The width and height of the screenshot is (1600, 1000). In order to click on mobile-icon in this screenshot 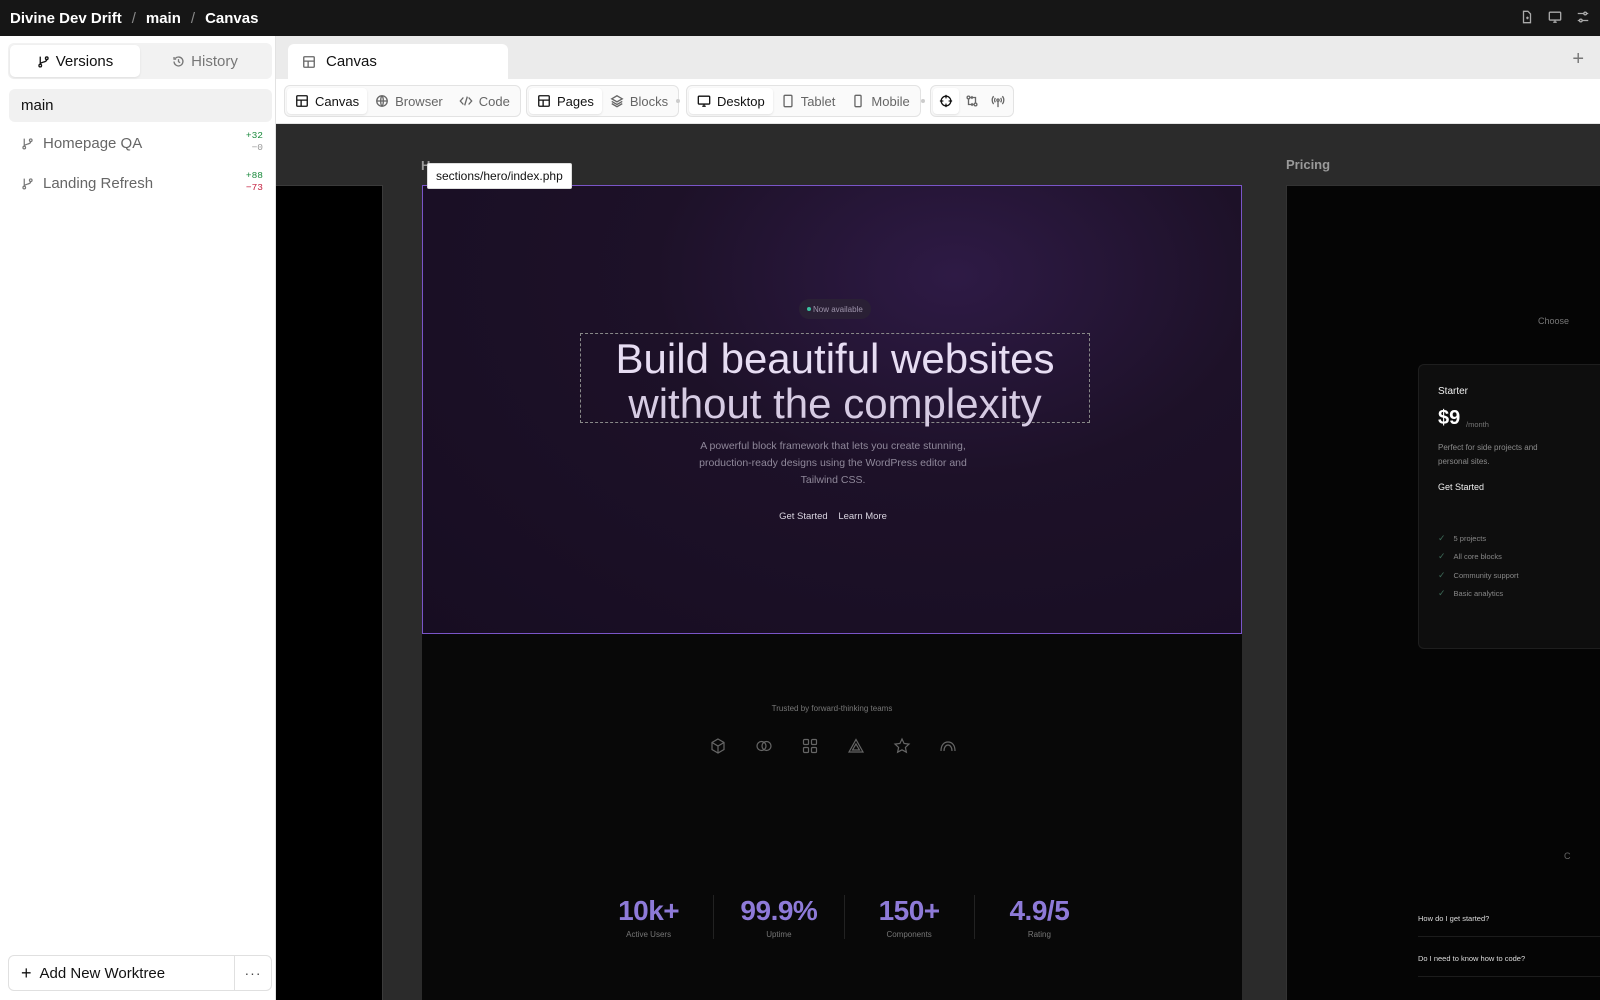, I will do `click(858, 101)`.